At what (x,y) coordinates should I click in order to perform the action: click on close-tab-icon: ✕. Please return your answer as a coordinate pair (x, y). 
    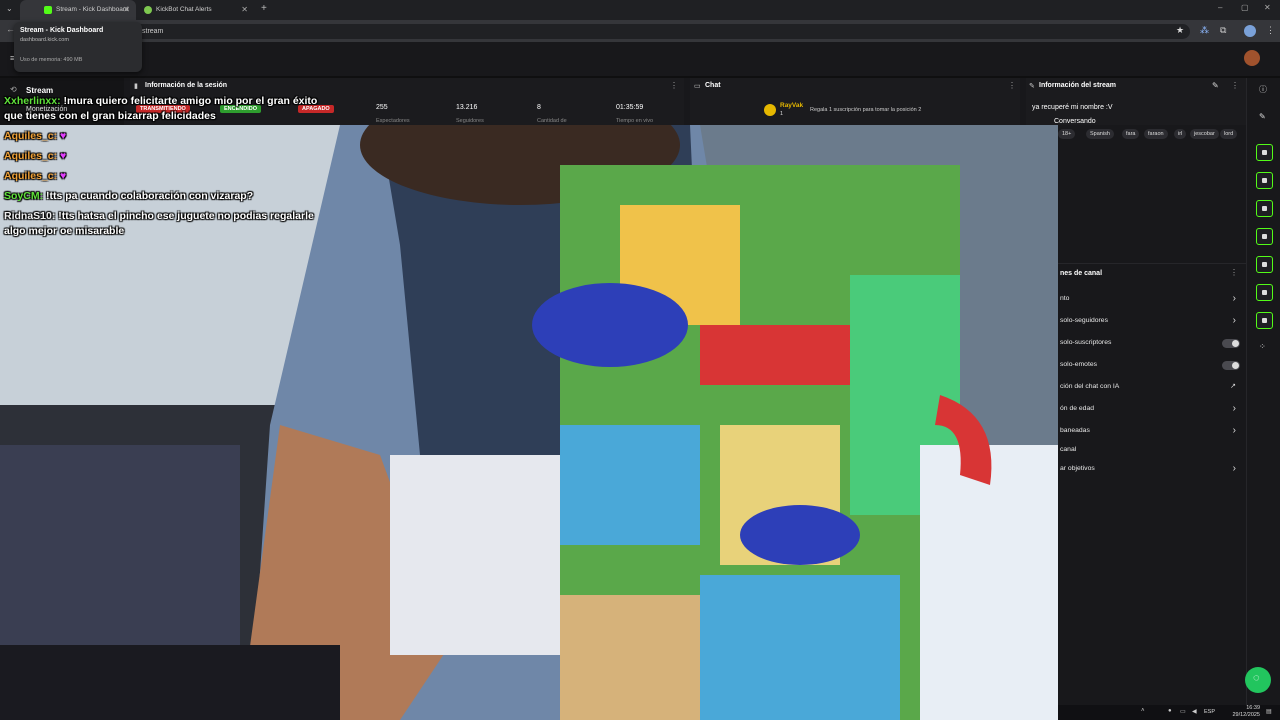
    Looking at the image, I should click on (244, 10).